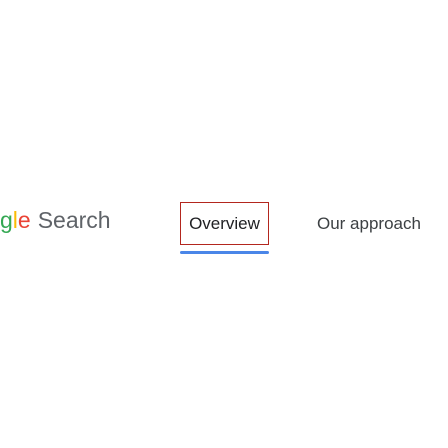  What do you see at coordinates (6, 220) in the screenshot?
I see `logo-letter-g: g` at bounding box center [6, 220].